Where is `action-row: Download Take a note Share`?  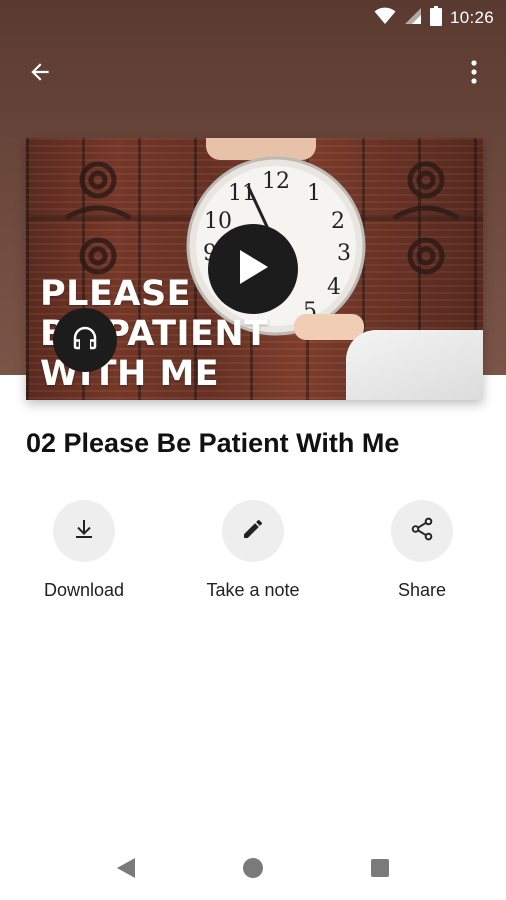 action-row: Download Take a note Share is located at coordinates (253, 555).